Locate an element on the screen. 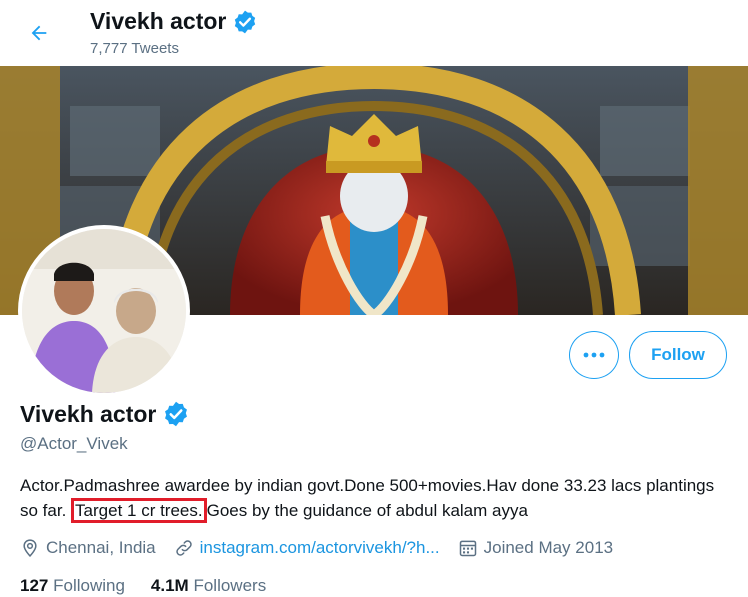 This screenshot has height=597, width=748. following-link: 127 Following is located at coordinates (72, 586).